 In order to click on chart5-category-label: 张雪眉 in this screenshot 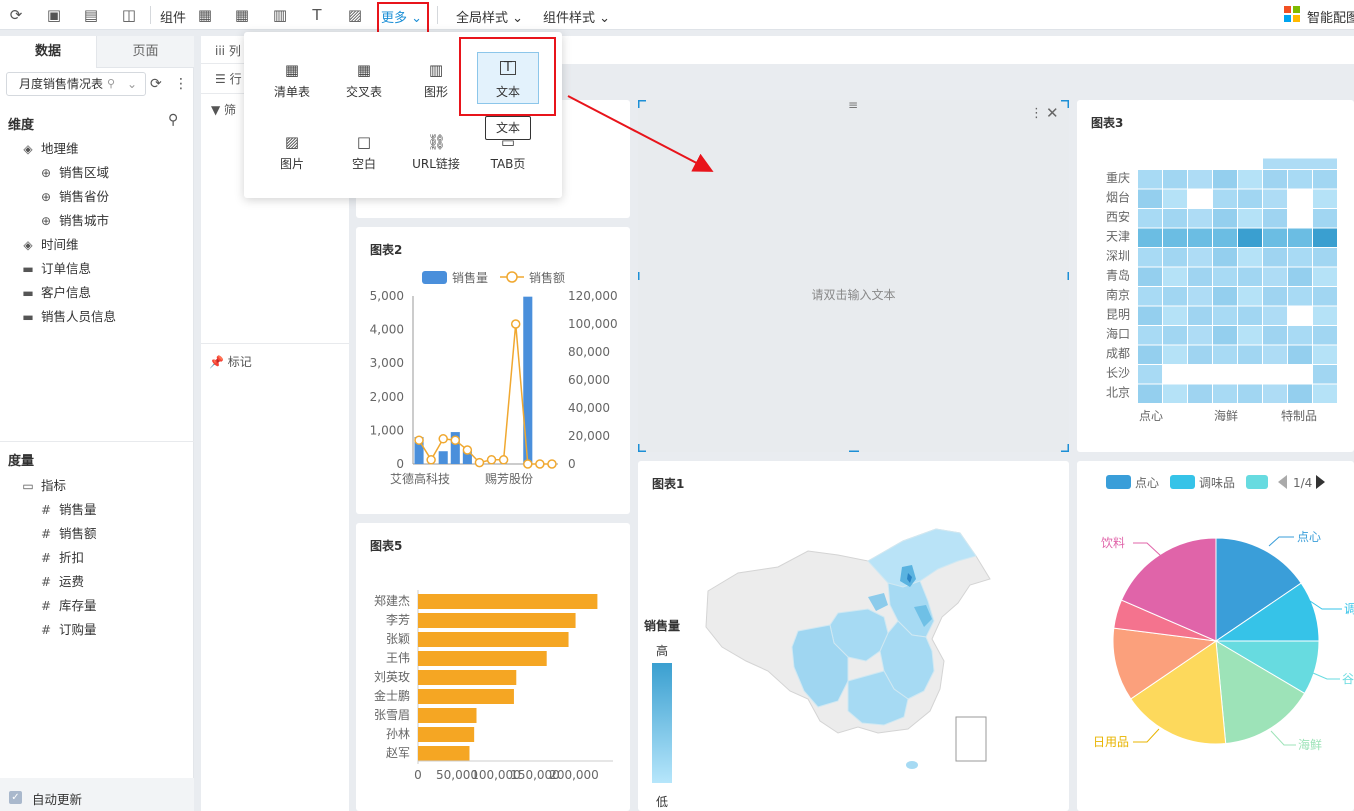, I will do `click(392, 715)`.